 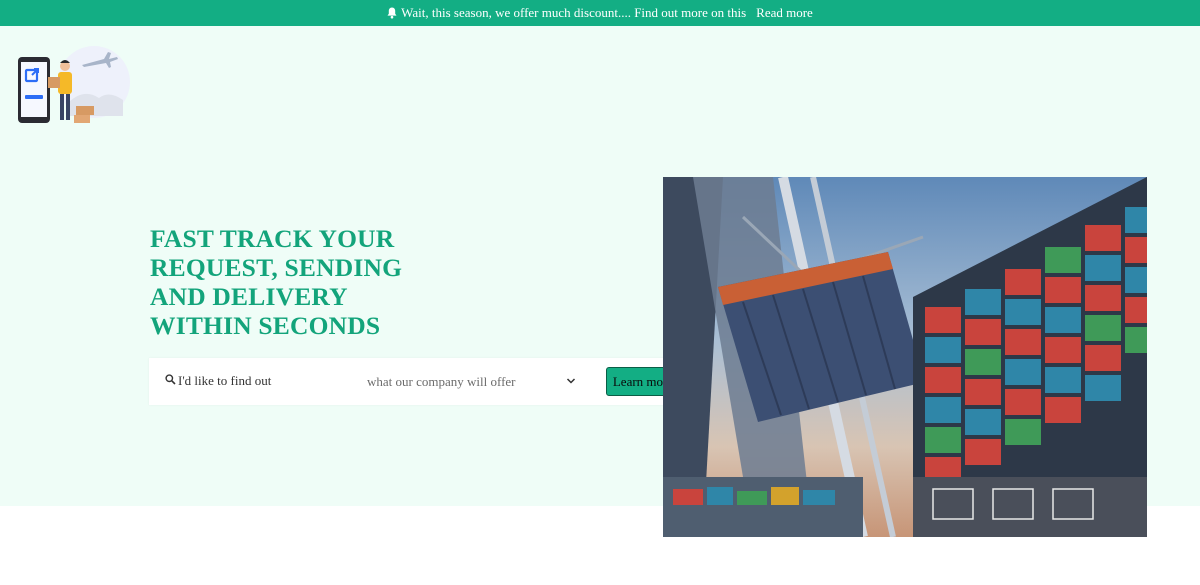 What do you see at coordinates (170, 379) in the screenshot?
I see `search-icon` at bounding box center [170, 379].